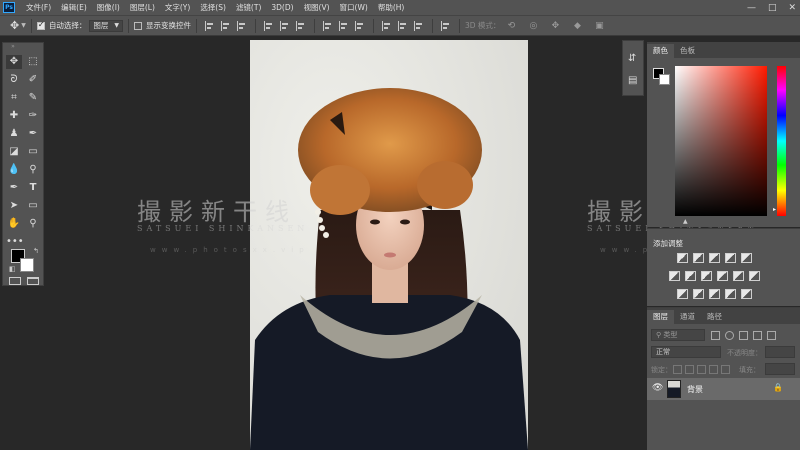 The height and width of the screenshot is (450, 800). What do you see at coordinates (714, 294) in the screenshot?
I see `threshold-icon` at bounding box center [714, 294].